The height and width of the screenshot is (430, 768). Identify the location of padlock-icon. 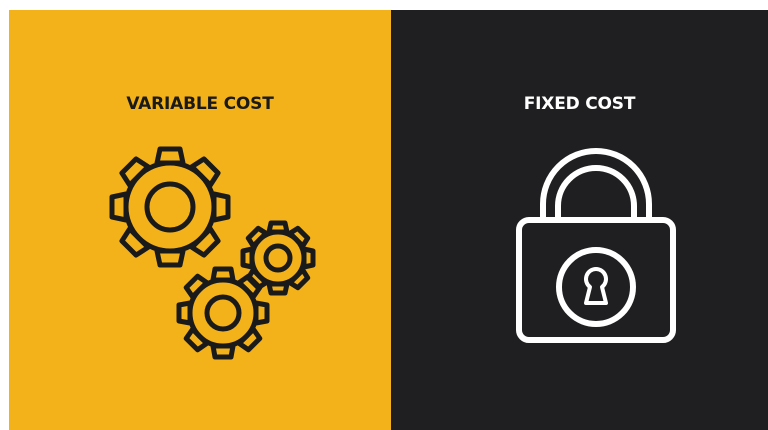
(596, 245).